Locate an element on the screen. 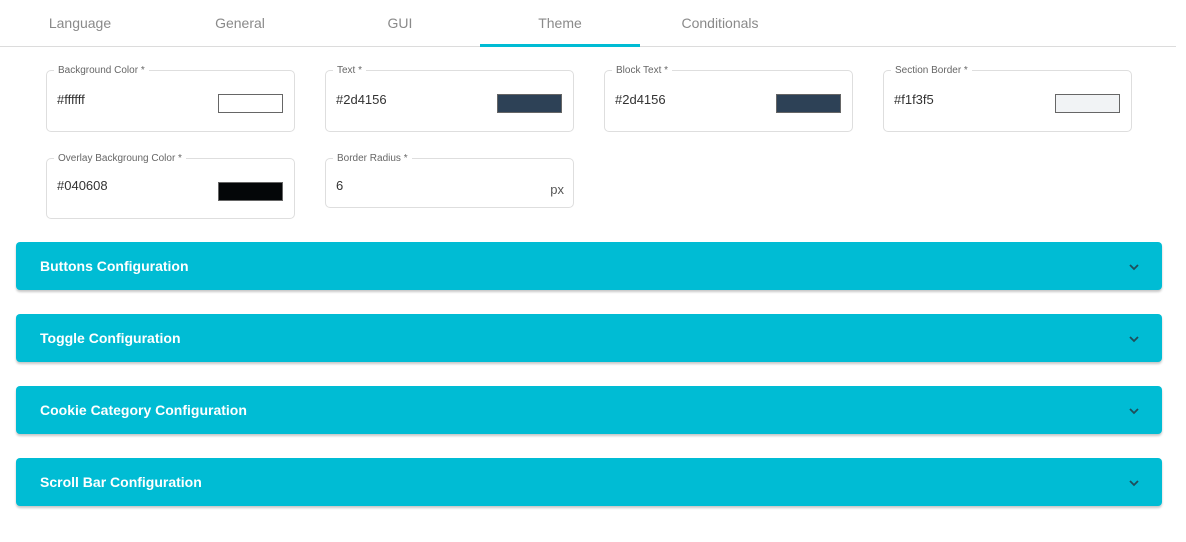 Image resolution: width=1186 pixels, height=542 pixels. section-border-color-swatch is located at coordinates (1087, 103).